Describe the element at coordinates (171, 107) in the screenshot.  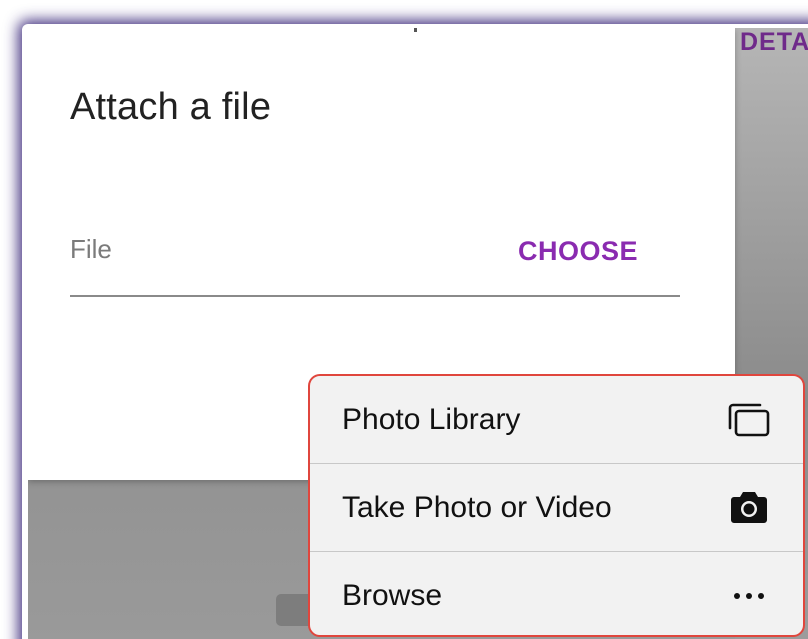
I see `dialog-title: Attach a file` at that location.